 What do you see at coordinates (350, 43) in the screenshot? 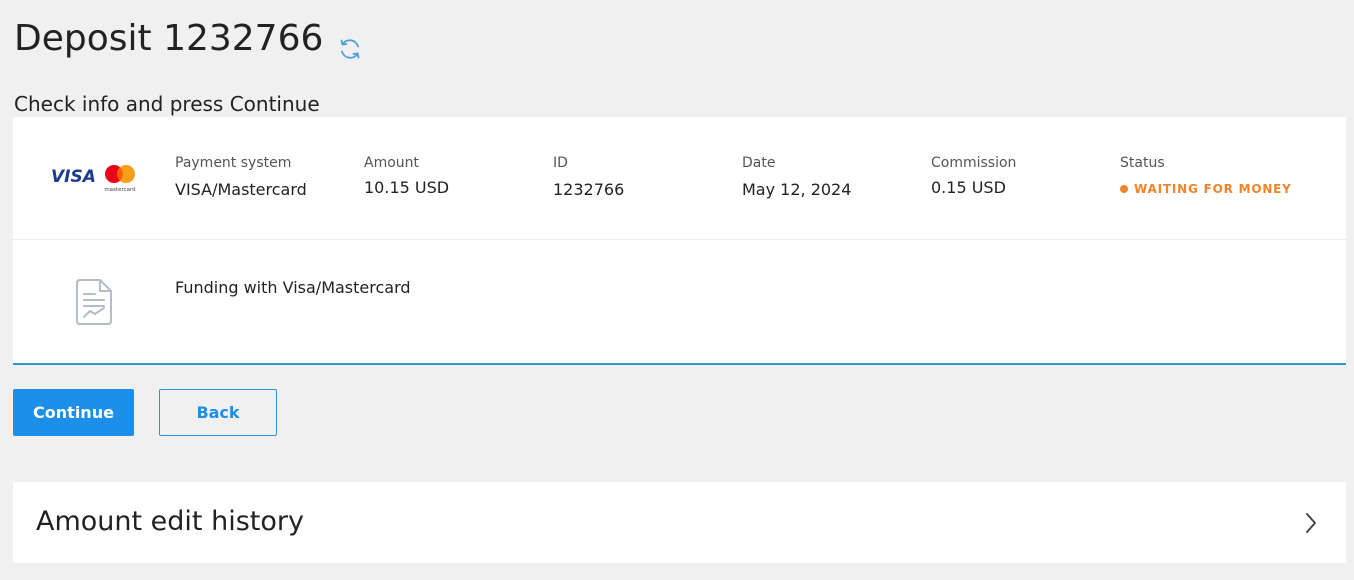
I see `refresh-icon` at bounding box center [350, 43].